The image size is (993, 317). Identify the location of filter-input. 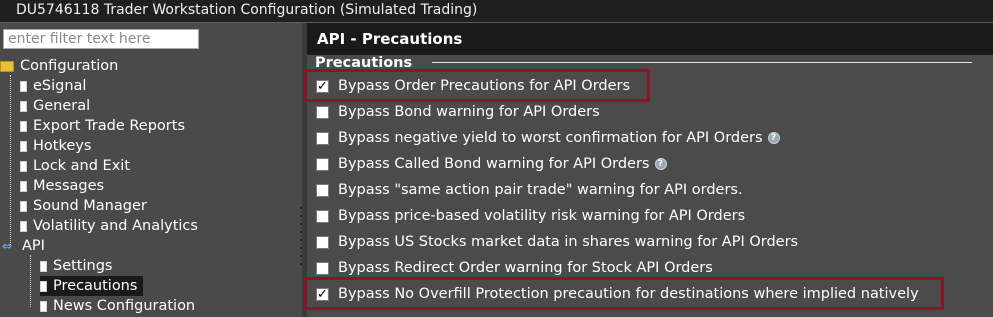
(101, 39).